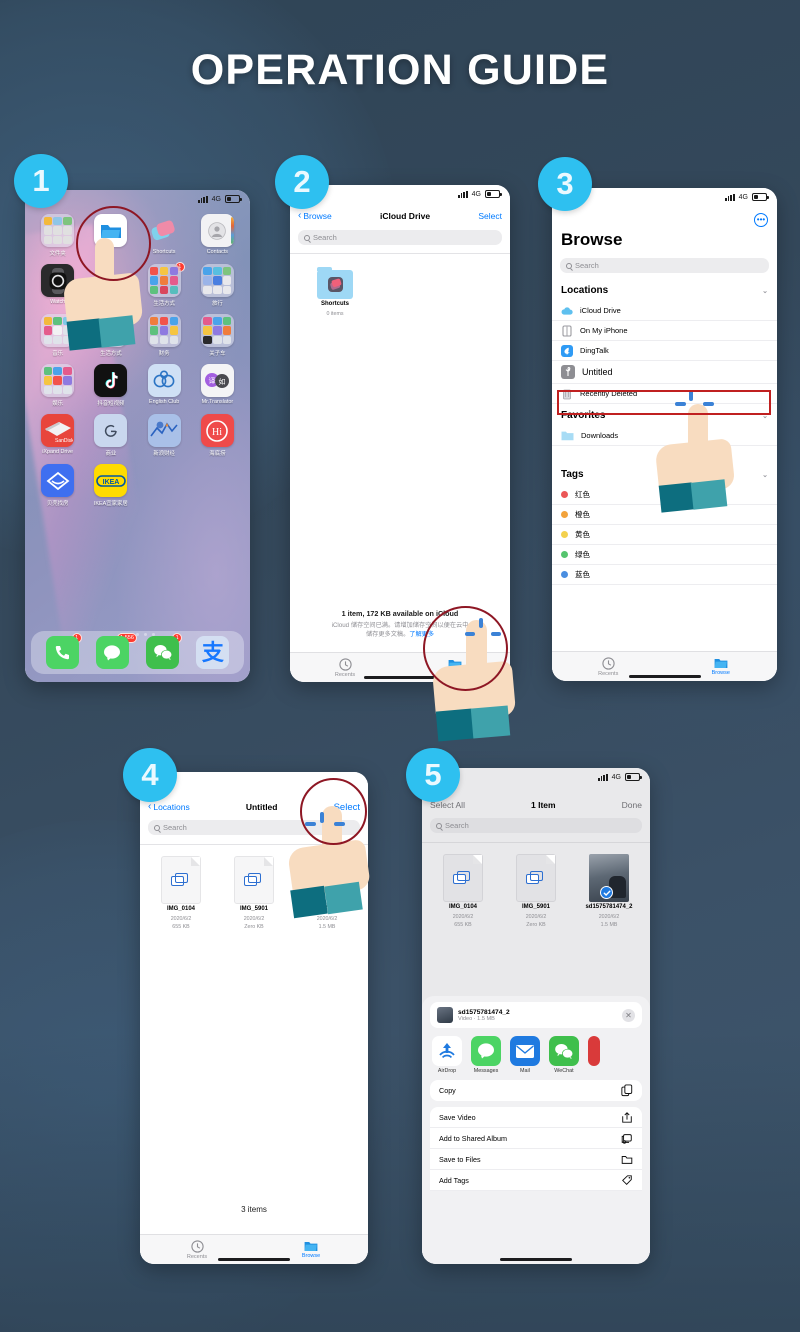 This screenshot has height=1332, width=800. Describe the element at coordinates (490, 216) in the screenshot. I see `select-button: Select` at that location.